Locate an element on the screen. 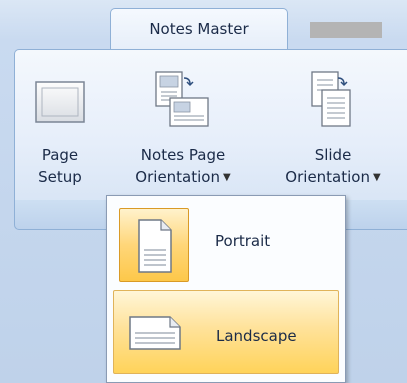 The height and width of the screenshot is (383, 407). menu-item-landscape: Landscape is located at coordinates (226, 332).